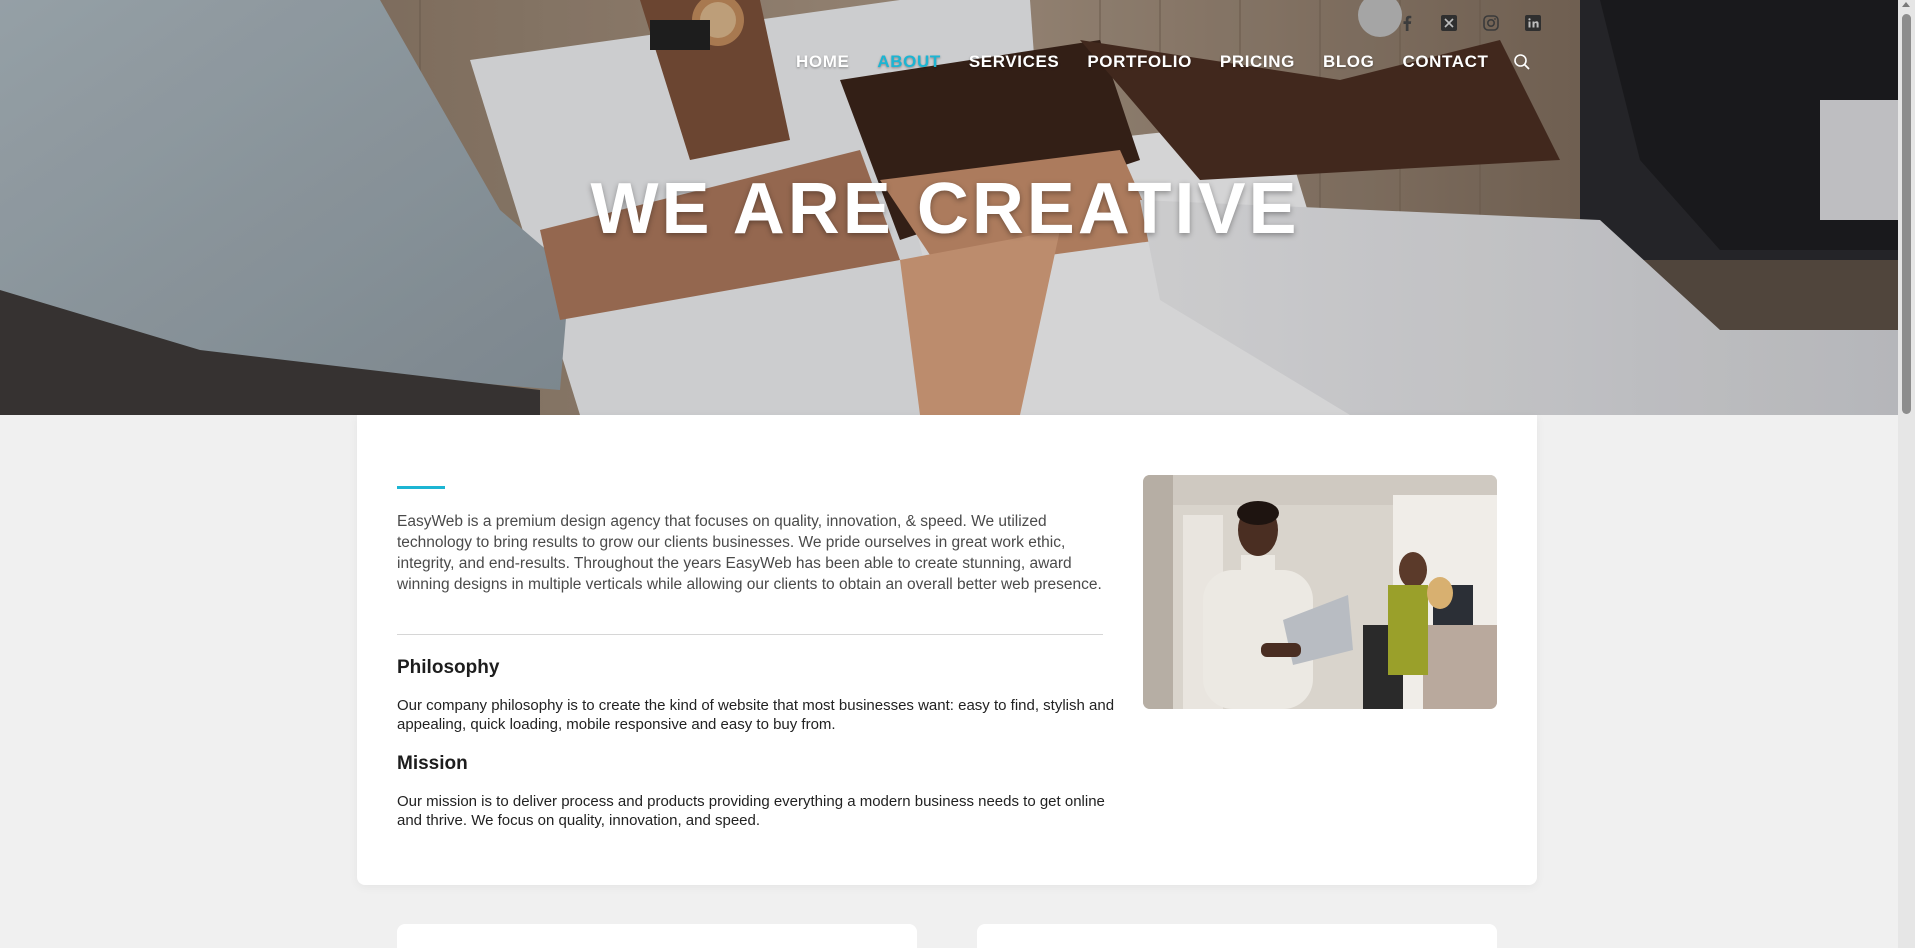 This screenshot has height=948, width=1915. I want to click on nav-item-contact: CONTACT, so click(1445, 62).